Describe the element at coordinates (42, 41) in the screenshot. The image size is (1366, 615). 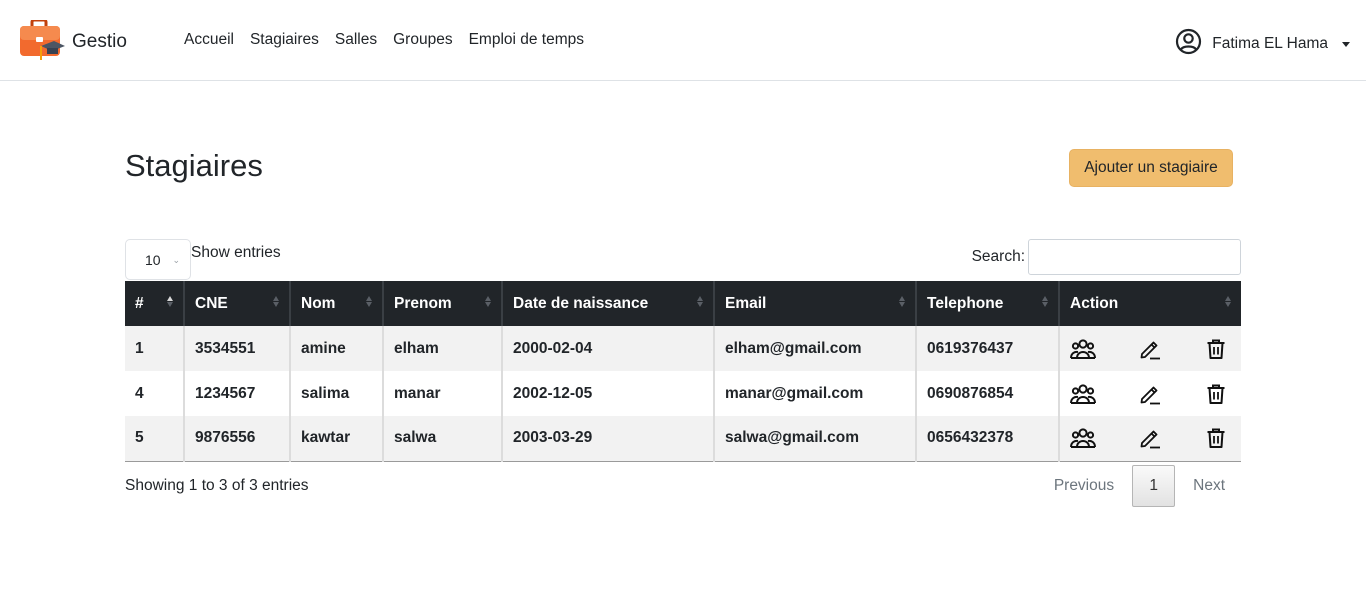
I see `briefcase-logo-icon` at that location.